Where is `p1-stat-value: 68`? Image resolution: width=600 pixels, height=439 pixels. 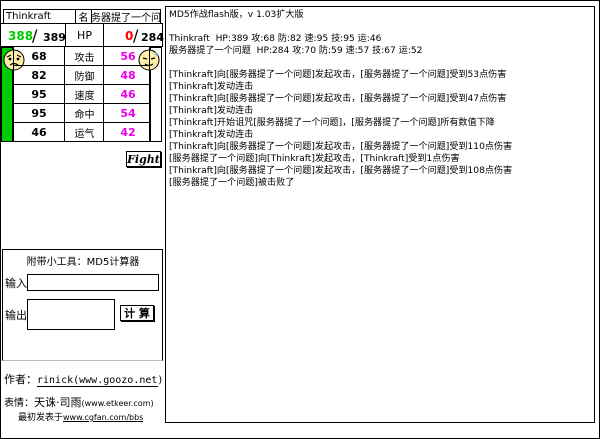 p1-stat-value: 68 is located at coordinates (39, 56).